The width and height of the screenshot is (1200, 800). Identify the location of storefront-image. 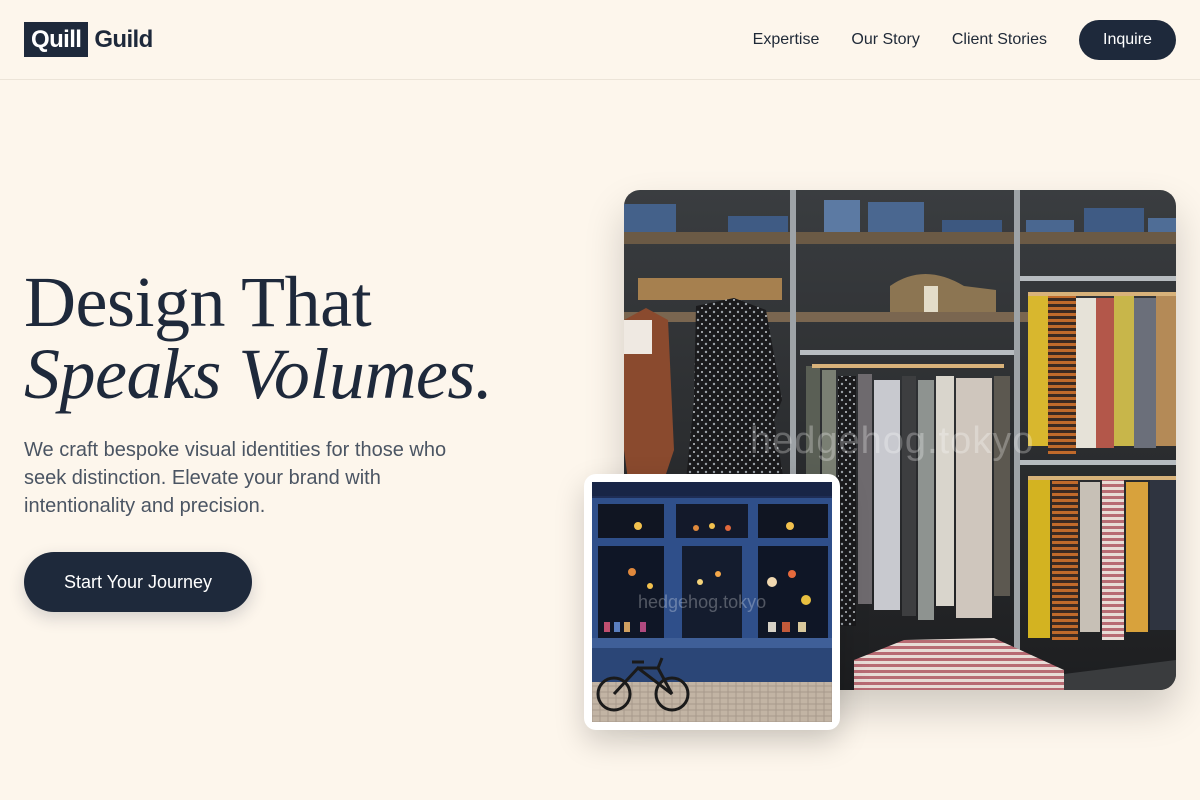
(712, 602).